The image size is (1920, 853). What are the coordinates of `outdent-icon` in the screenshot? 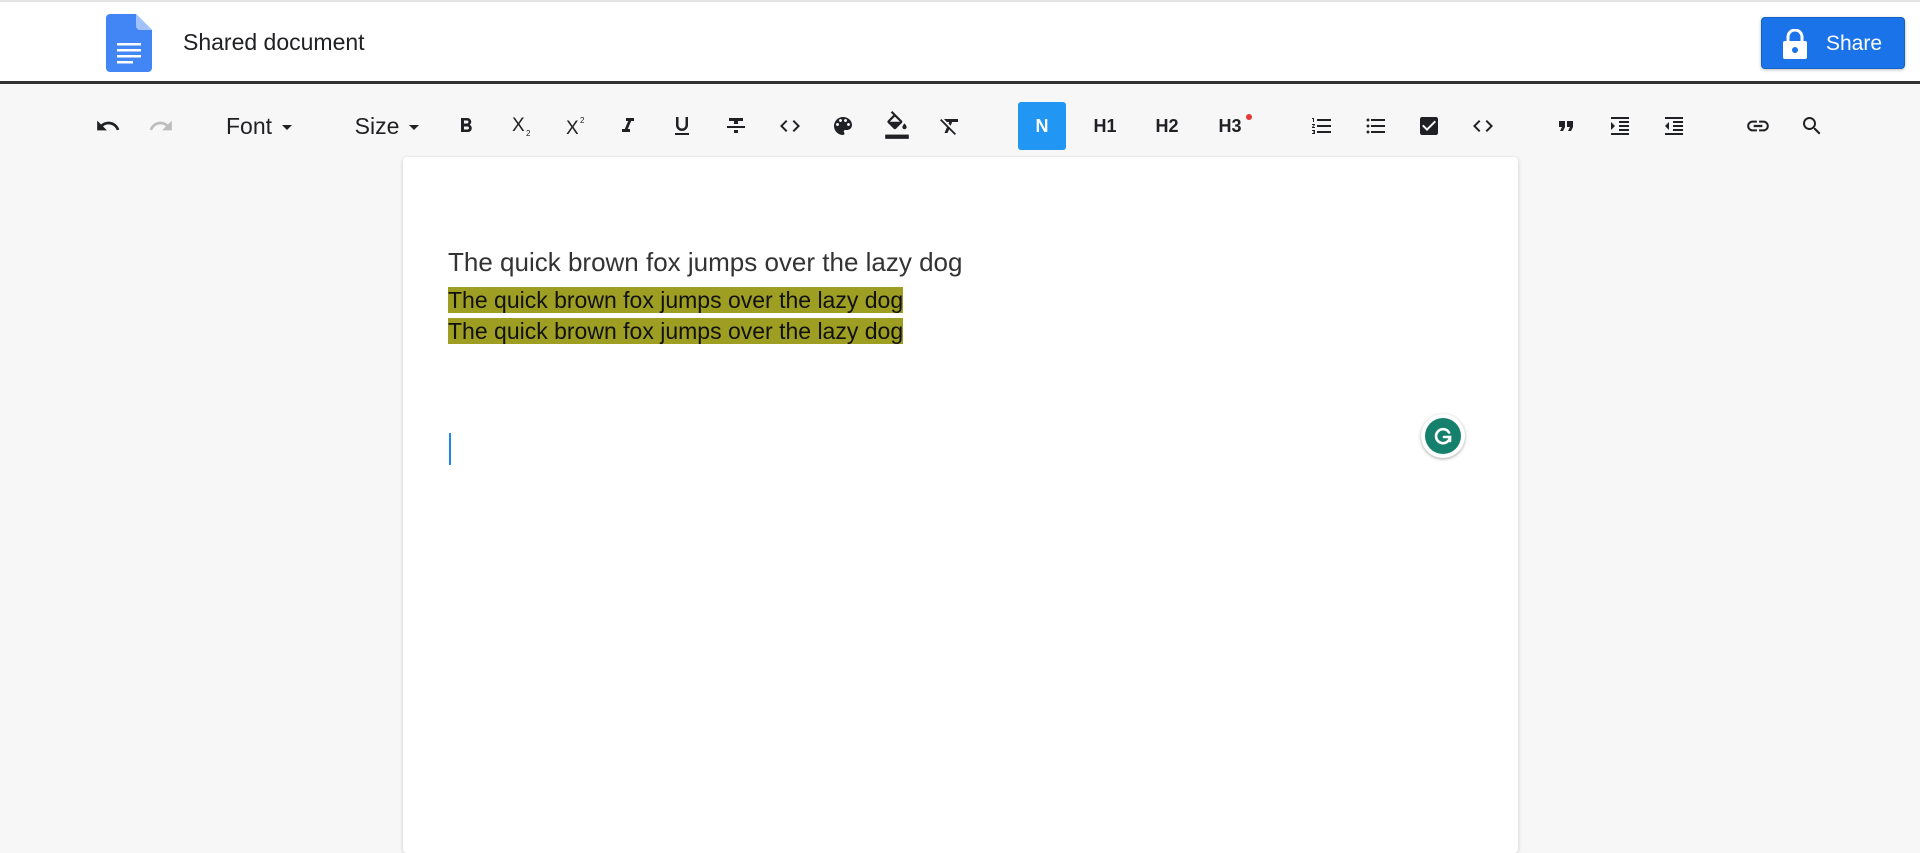 It's located at (1674, 126).